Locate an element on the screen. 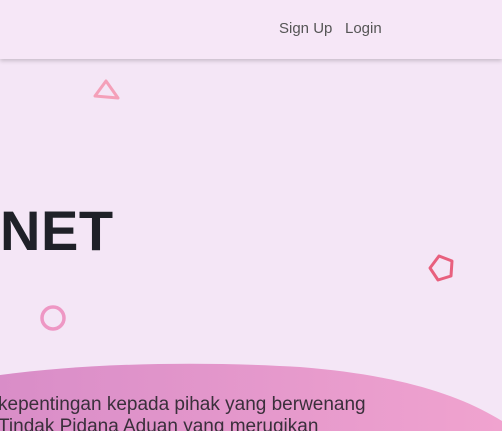  hero-description-line-1: kepentingan kepada pihak yang berwenang is located at coordinates (183, 404).